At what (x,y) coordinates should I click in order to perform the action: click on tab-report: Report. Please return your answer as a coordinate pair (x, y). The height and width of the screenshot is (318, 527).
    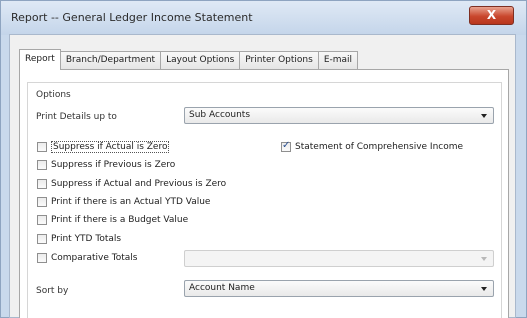
    Looking at the image, I should click on (40, 59).